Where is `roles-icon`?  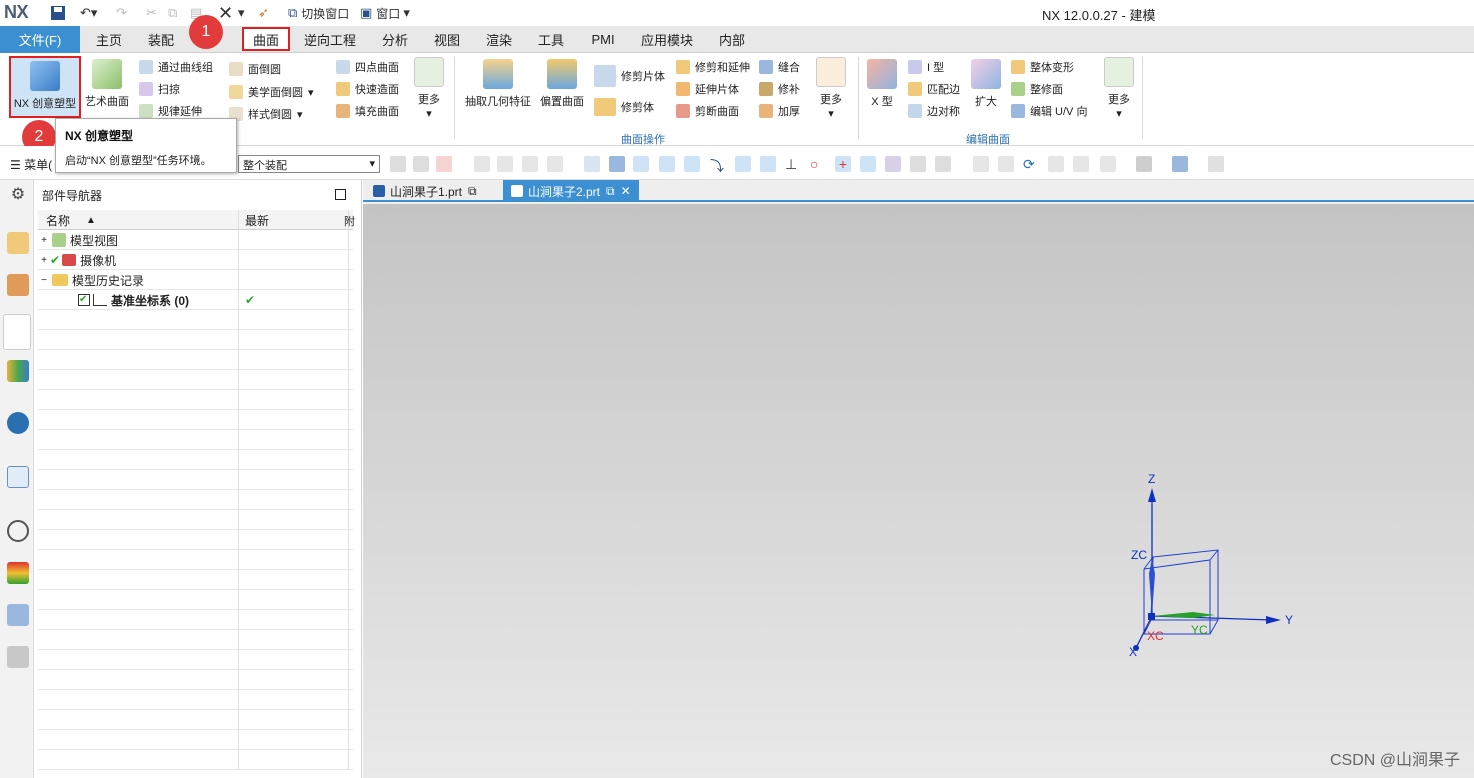 roles-icon is located at coordinates (18, 657).